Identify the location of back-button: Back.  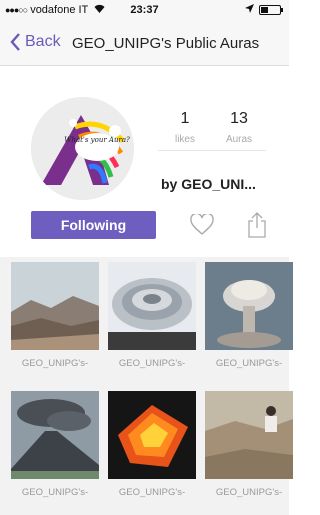
(35, 42).